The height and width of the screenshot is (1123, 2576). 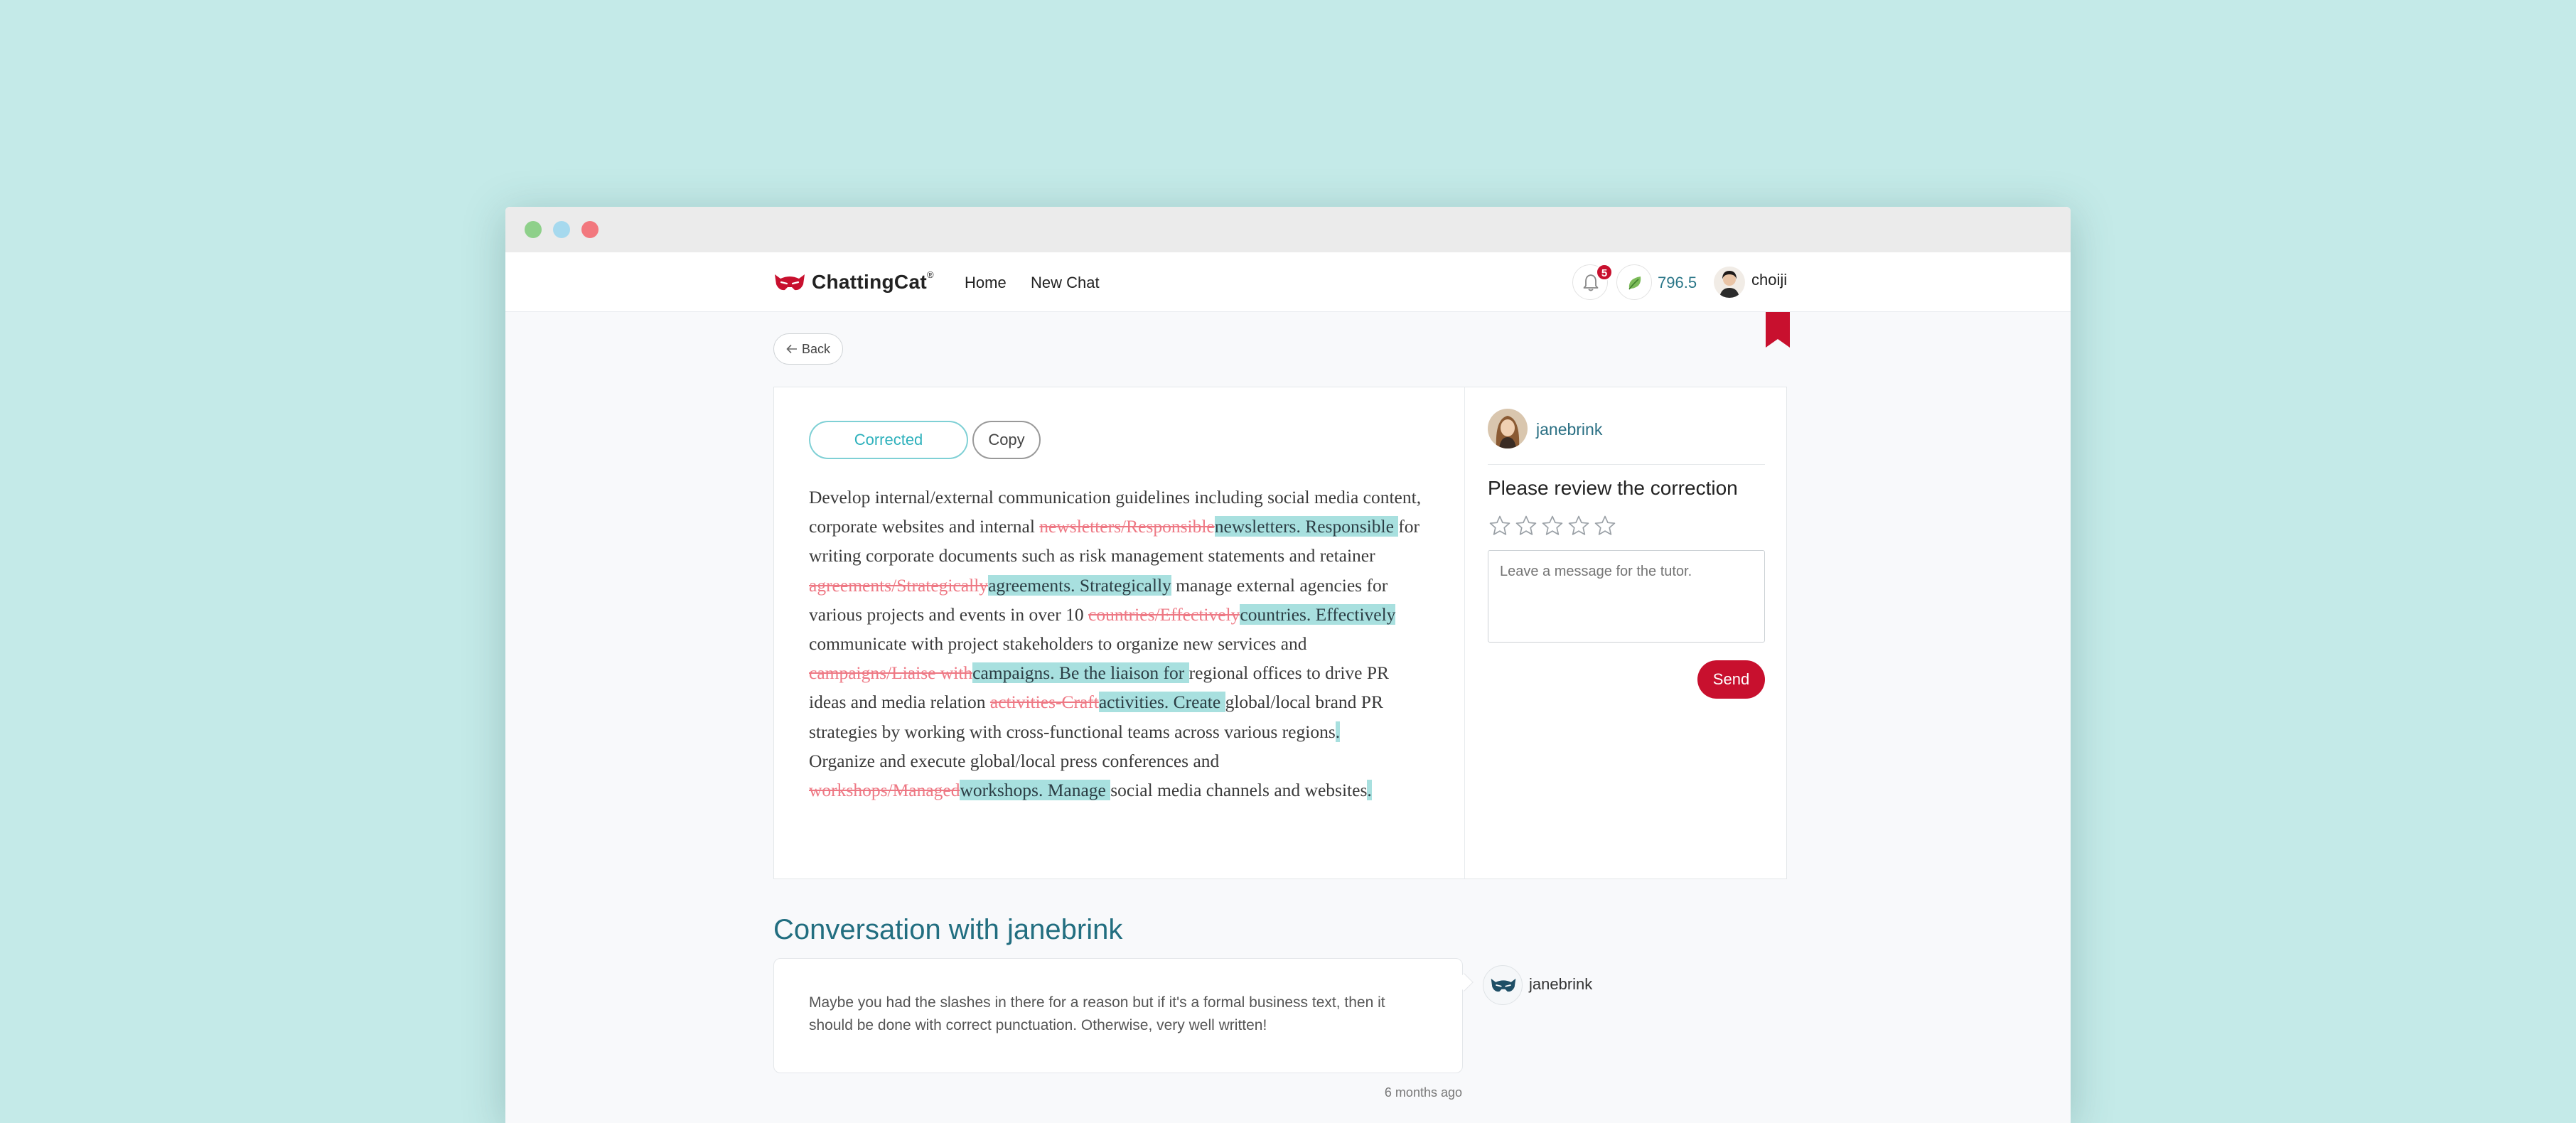 I want to click on minimize-button, so click(x=561, y=229).